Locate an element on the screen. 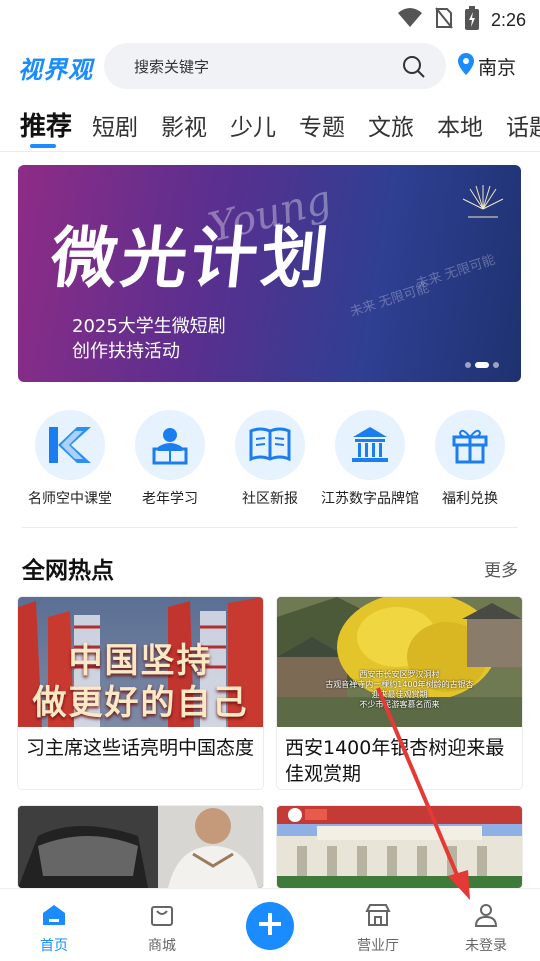 Image resolution: width=540 pixels, height=961 pixels. k-logo-icon is located at coordinates (70, 445).